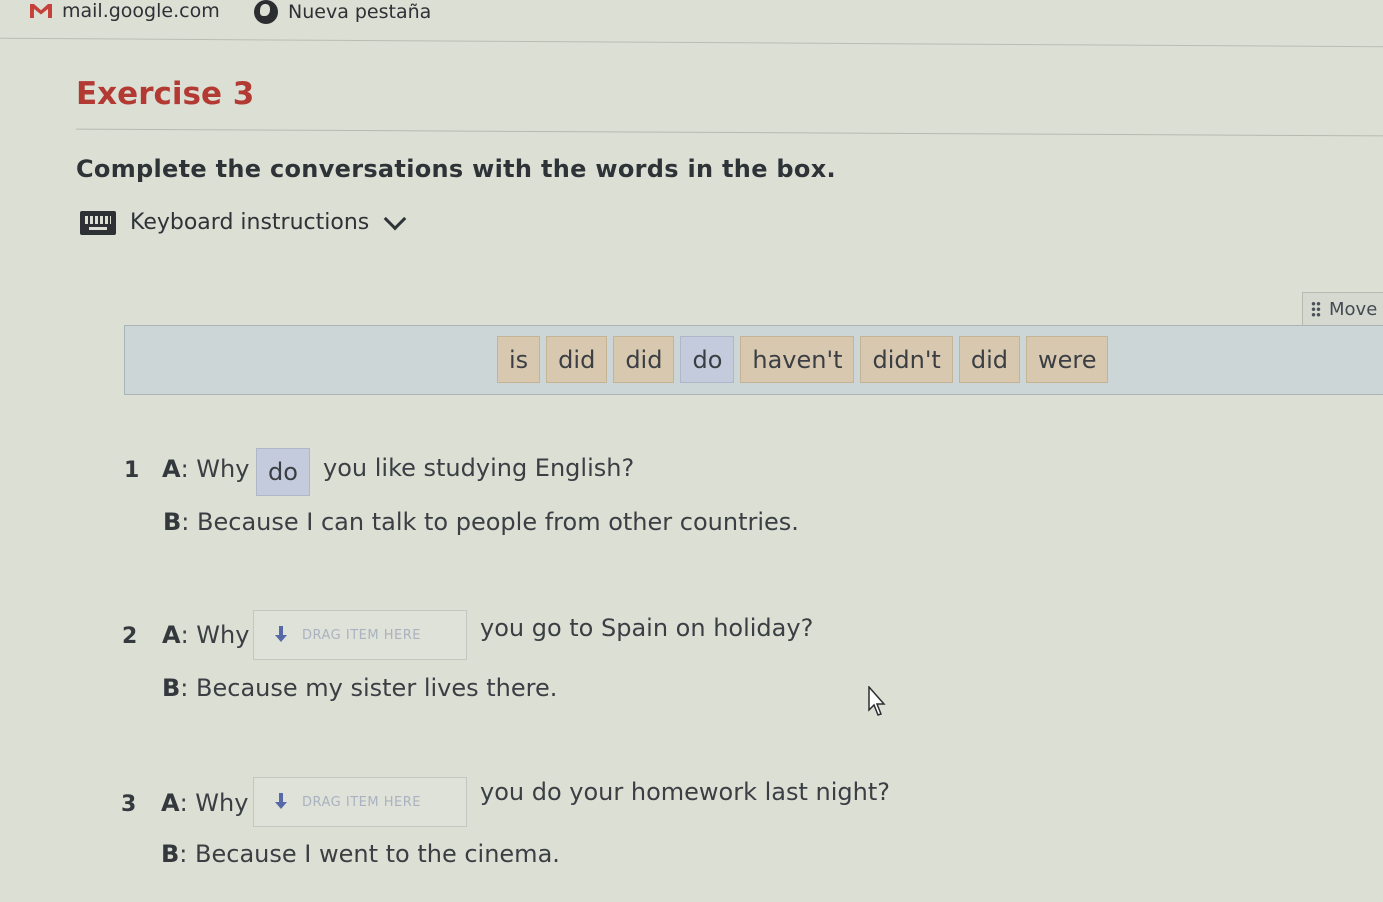  I want to click on globe-icon, so click(266, 12).